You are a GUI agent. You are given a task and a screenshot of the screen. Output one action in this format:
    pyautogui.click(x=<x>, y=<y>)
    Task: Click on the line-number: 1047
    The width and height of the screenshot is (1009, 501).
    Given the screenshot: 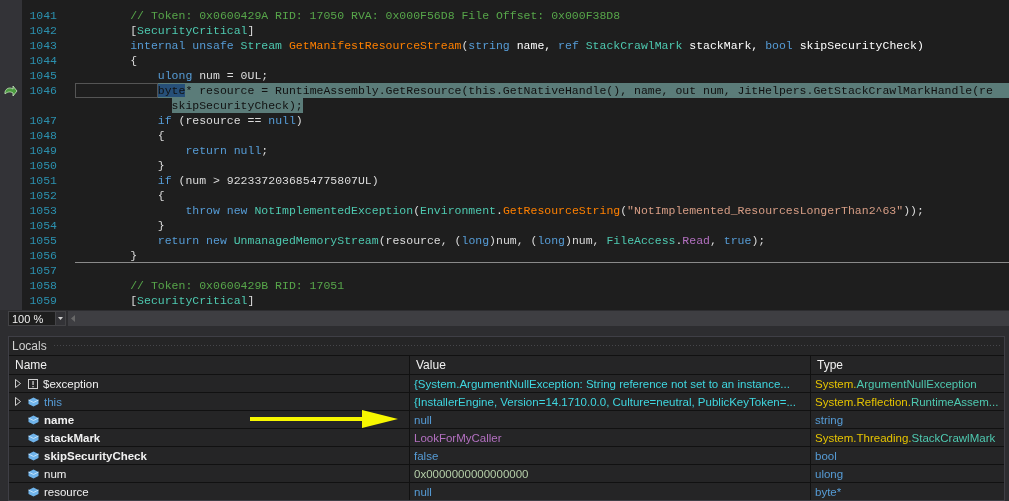 What is the action you would take?
    pyautogui.click(x=43, y=120)
    